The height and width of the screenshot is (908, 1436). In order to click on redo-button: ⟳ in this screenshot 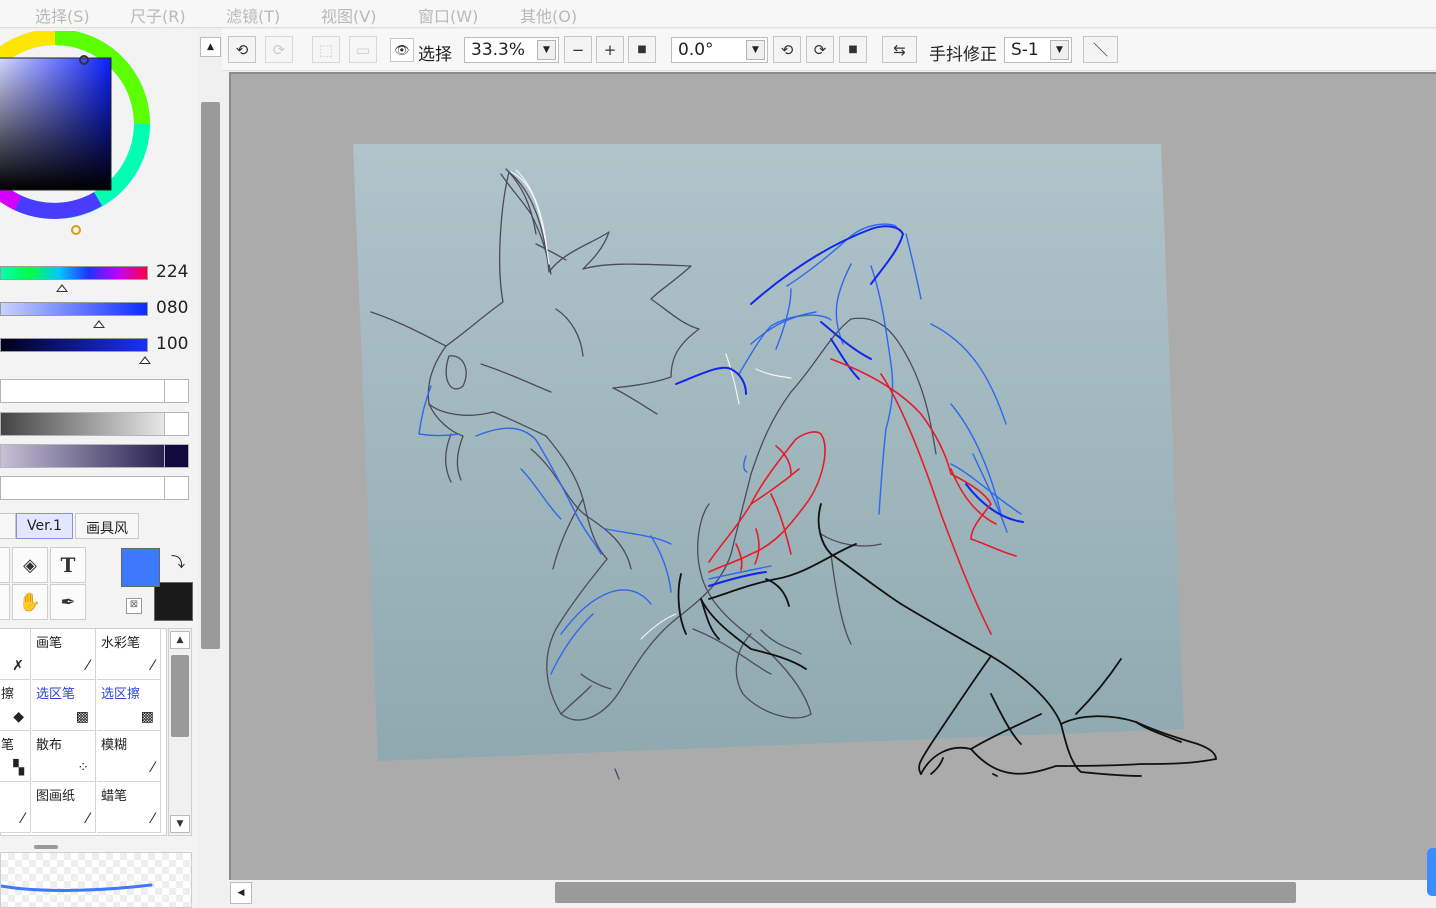, I will do `click(279, 49)`.